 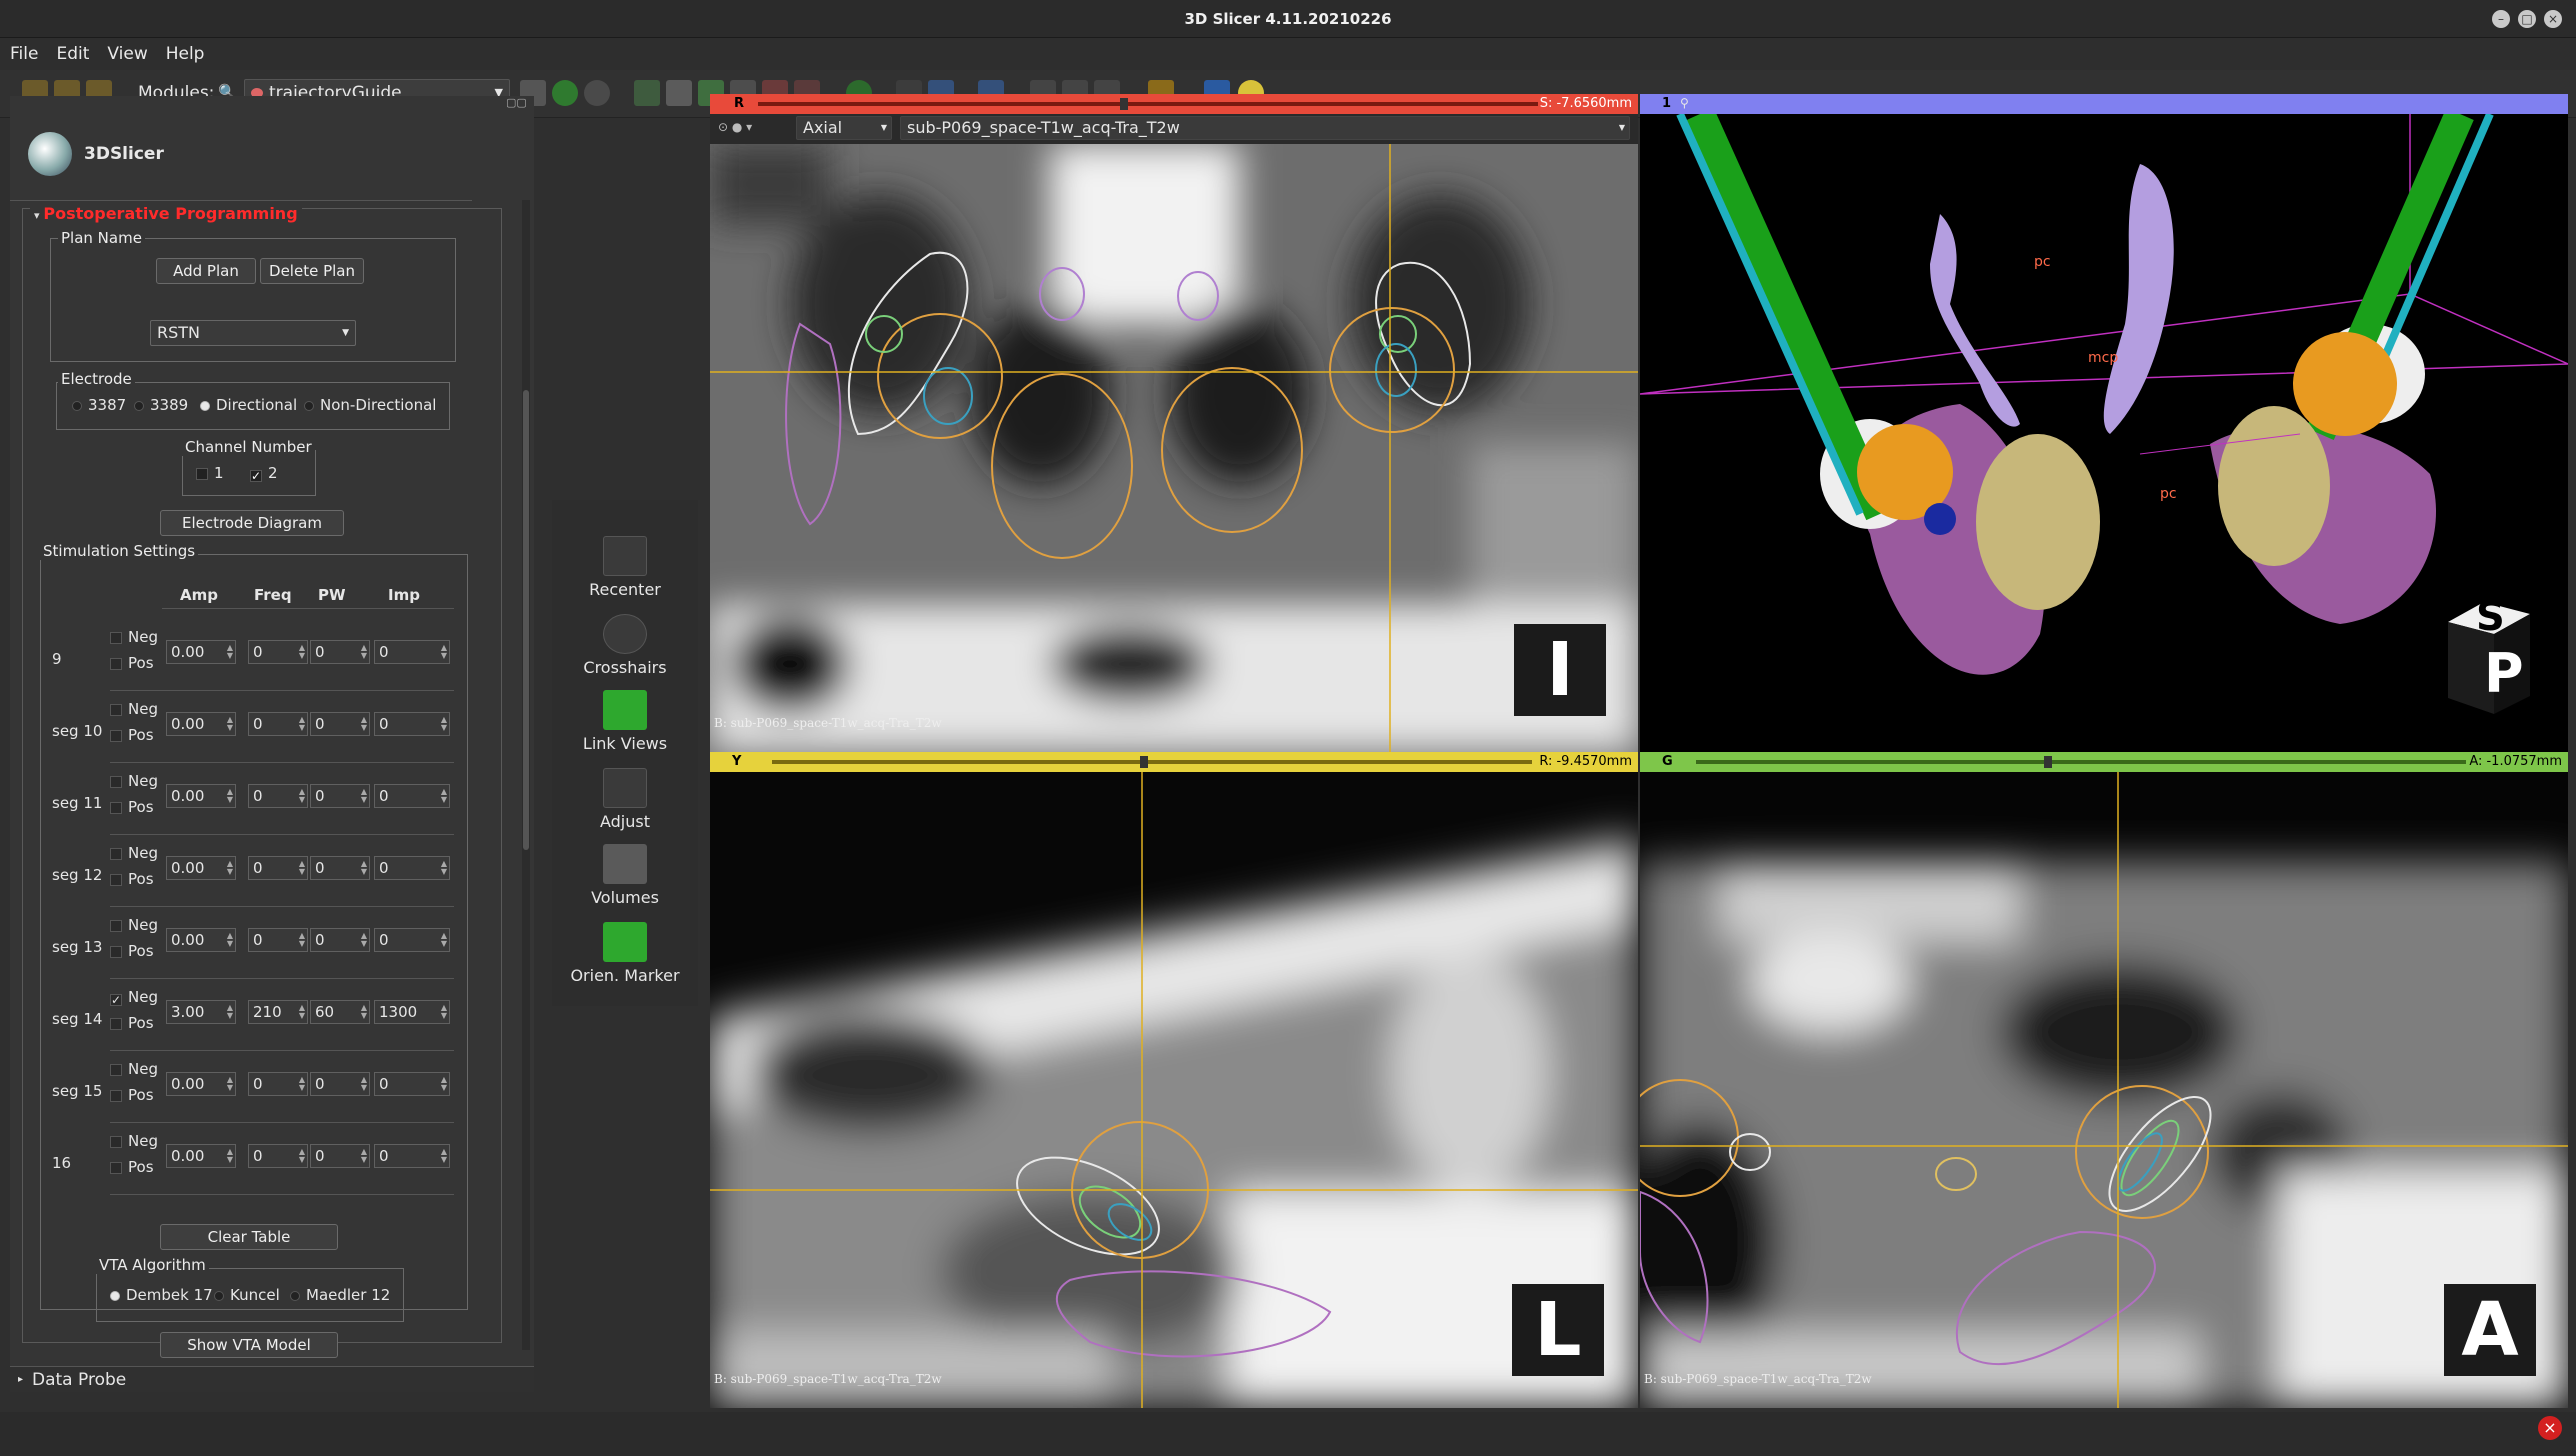 I want to click on electrode-3387-radio: 3387, so click(x=99, y=405).